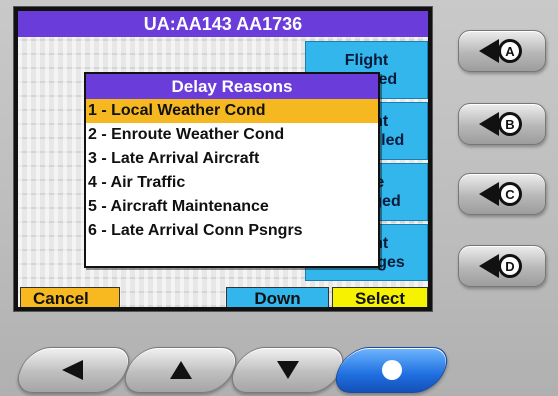  What do you see at coordinates (232, 183) in the screenshot?
I see `delay-reason-item: 4 - Air Traffic` at bounding box center [232, 183].